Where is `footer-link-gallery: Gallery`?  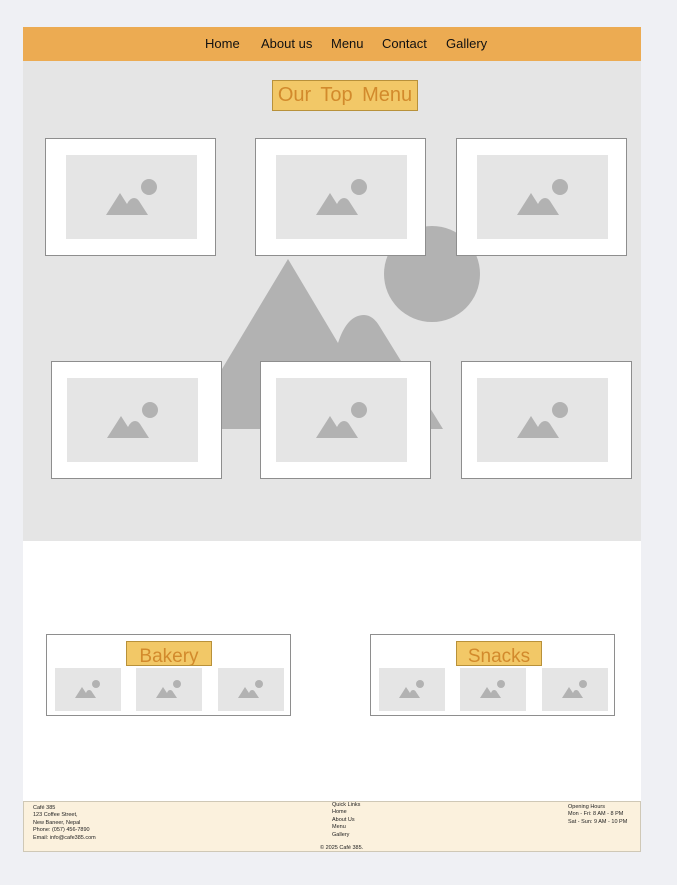 footer-link-gallery: Gallery is located at coordinates (346, 835).